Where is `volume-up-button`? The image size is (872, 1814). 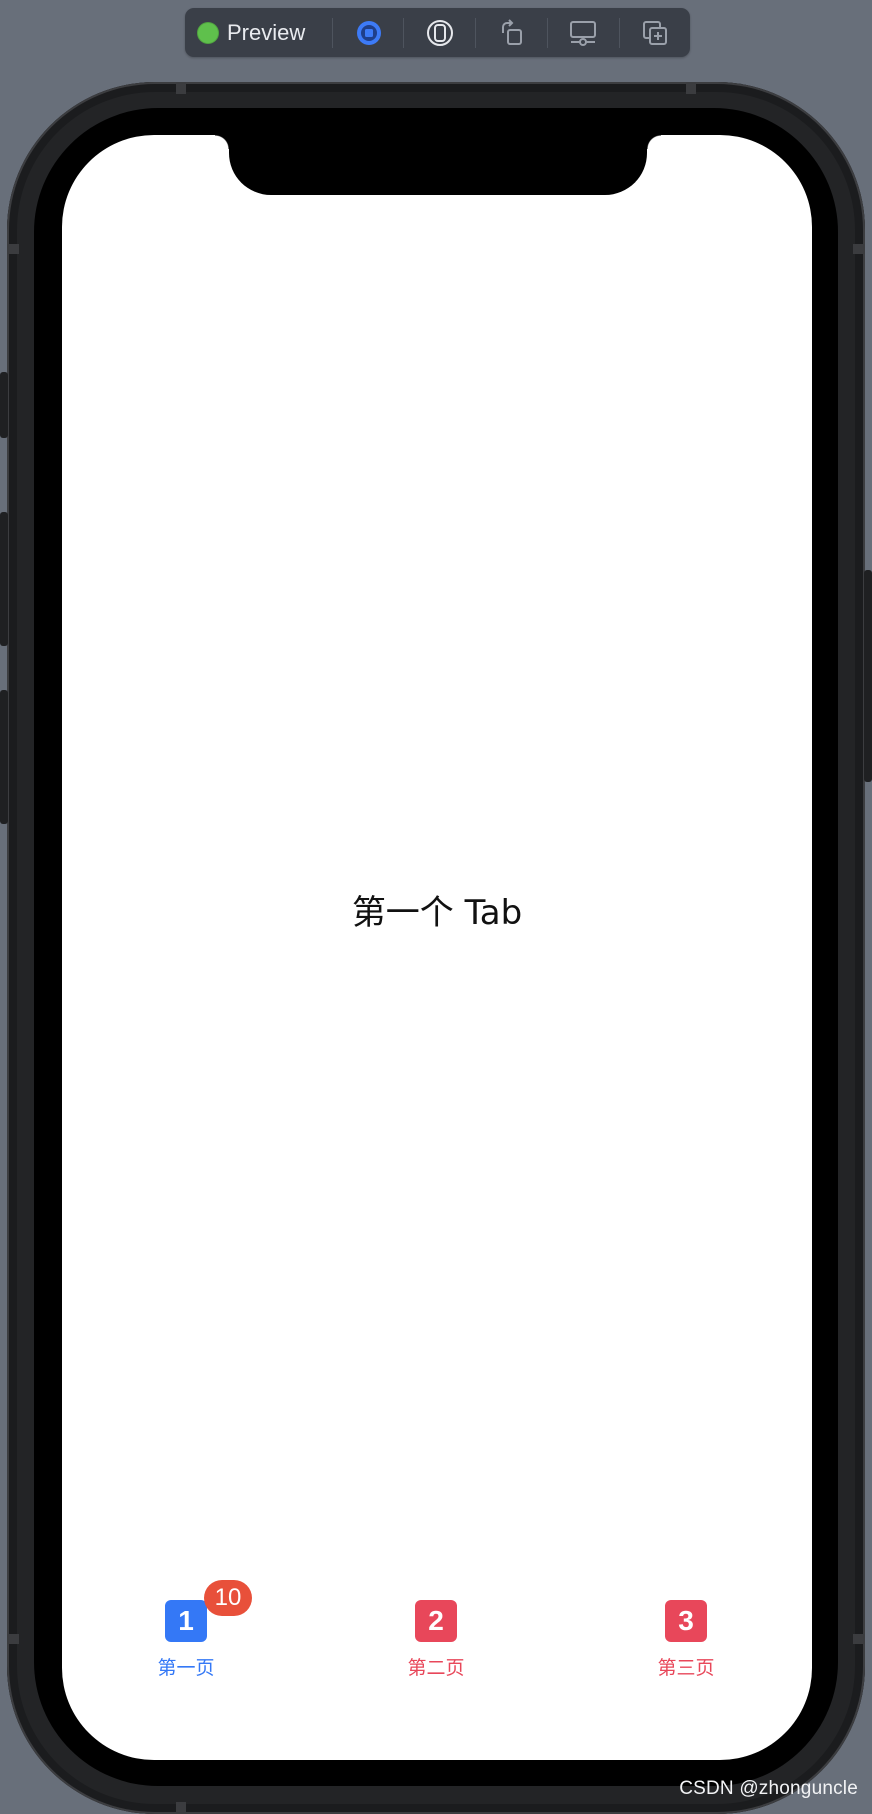
volume-up-button is located at coordinates (4, 579).